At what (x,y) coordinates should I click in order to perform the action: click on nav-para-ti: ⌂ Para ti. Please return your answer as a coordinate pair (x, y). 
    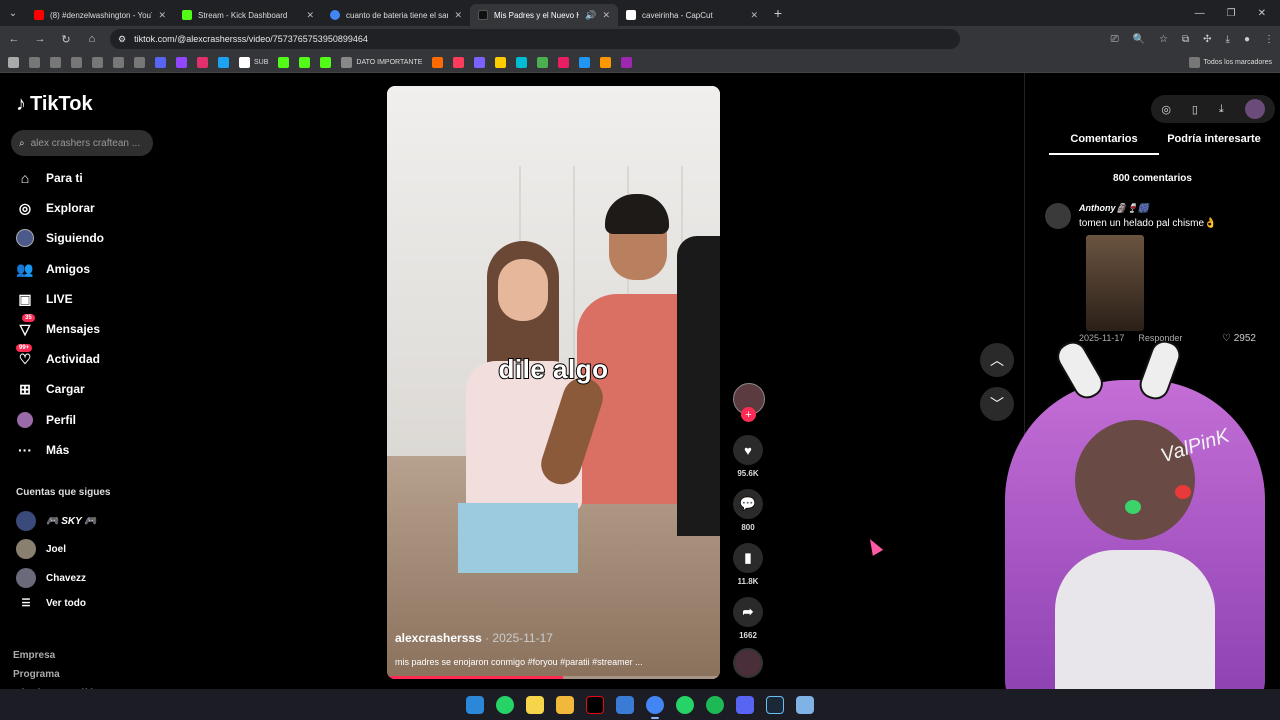
    Looking at the image, I should click on (49, 178).